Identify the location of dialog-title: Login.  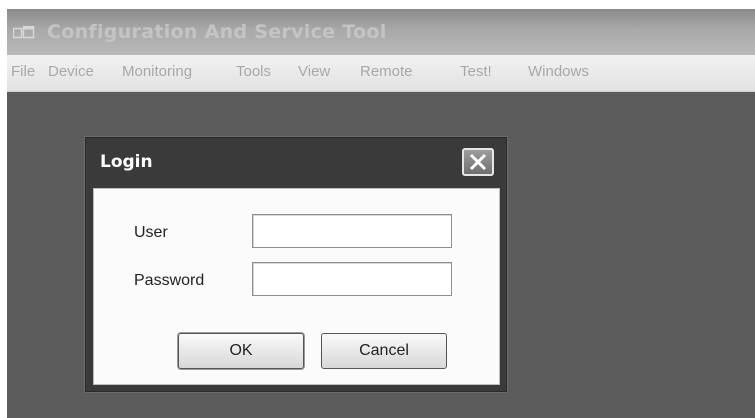
(126, 162).